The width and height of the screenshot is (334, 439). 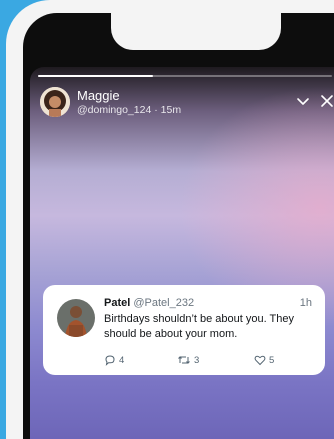 I want to click on author-handle: @domingo_124, so click(x=114, y=110).